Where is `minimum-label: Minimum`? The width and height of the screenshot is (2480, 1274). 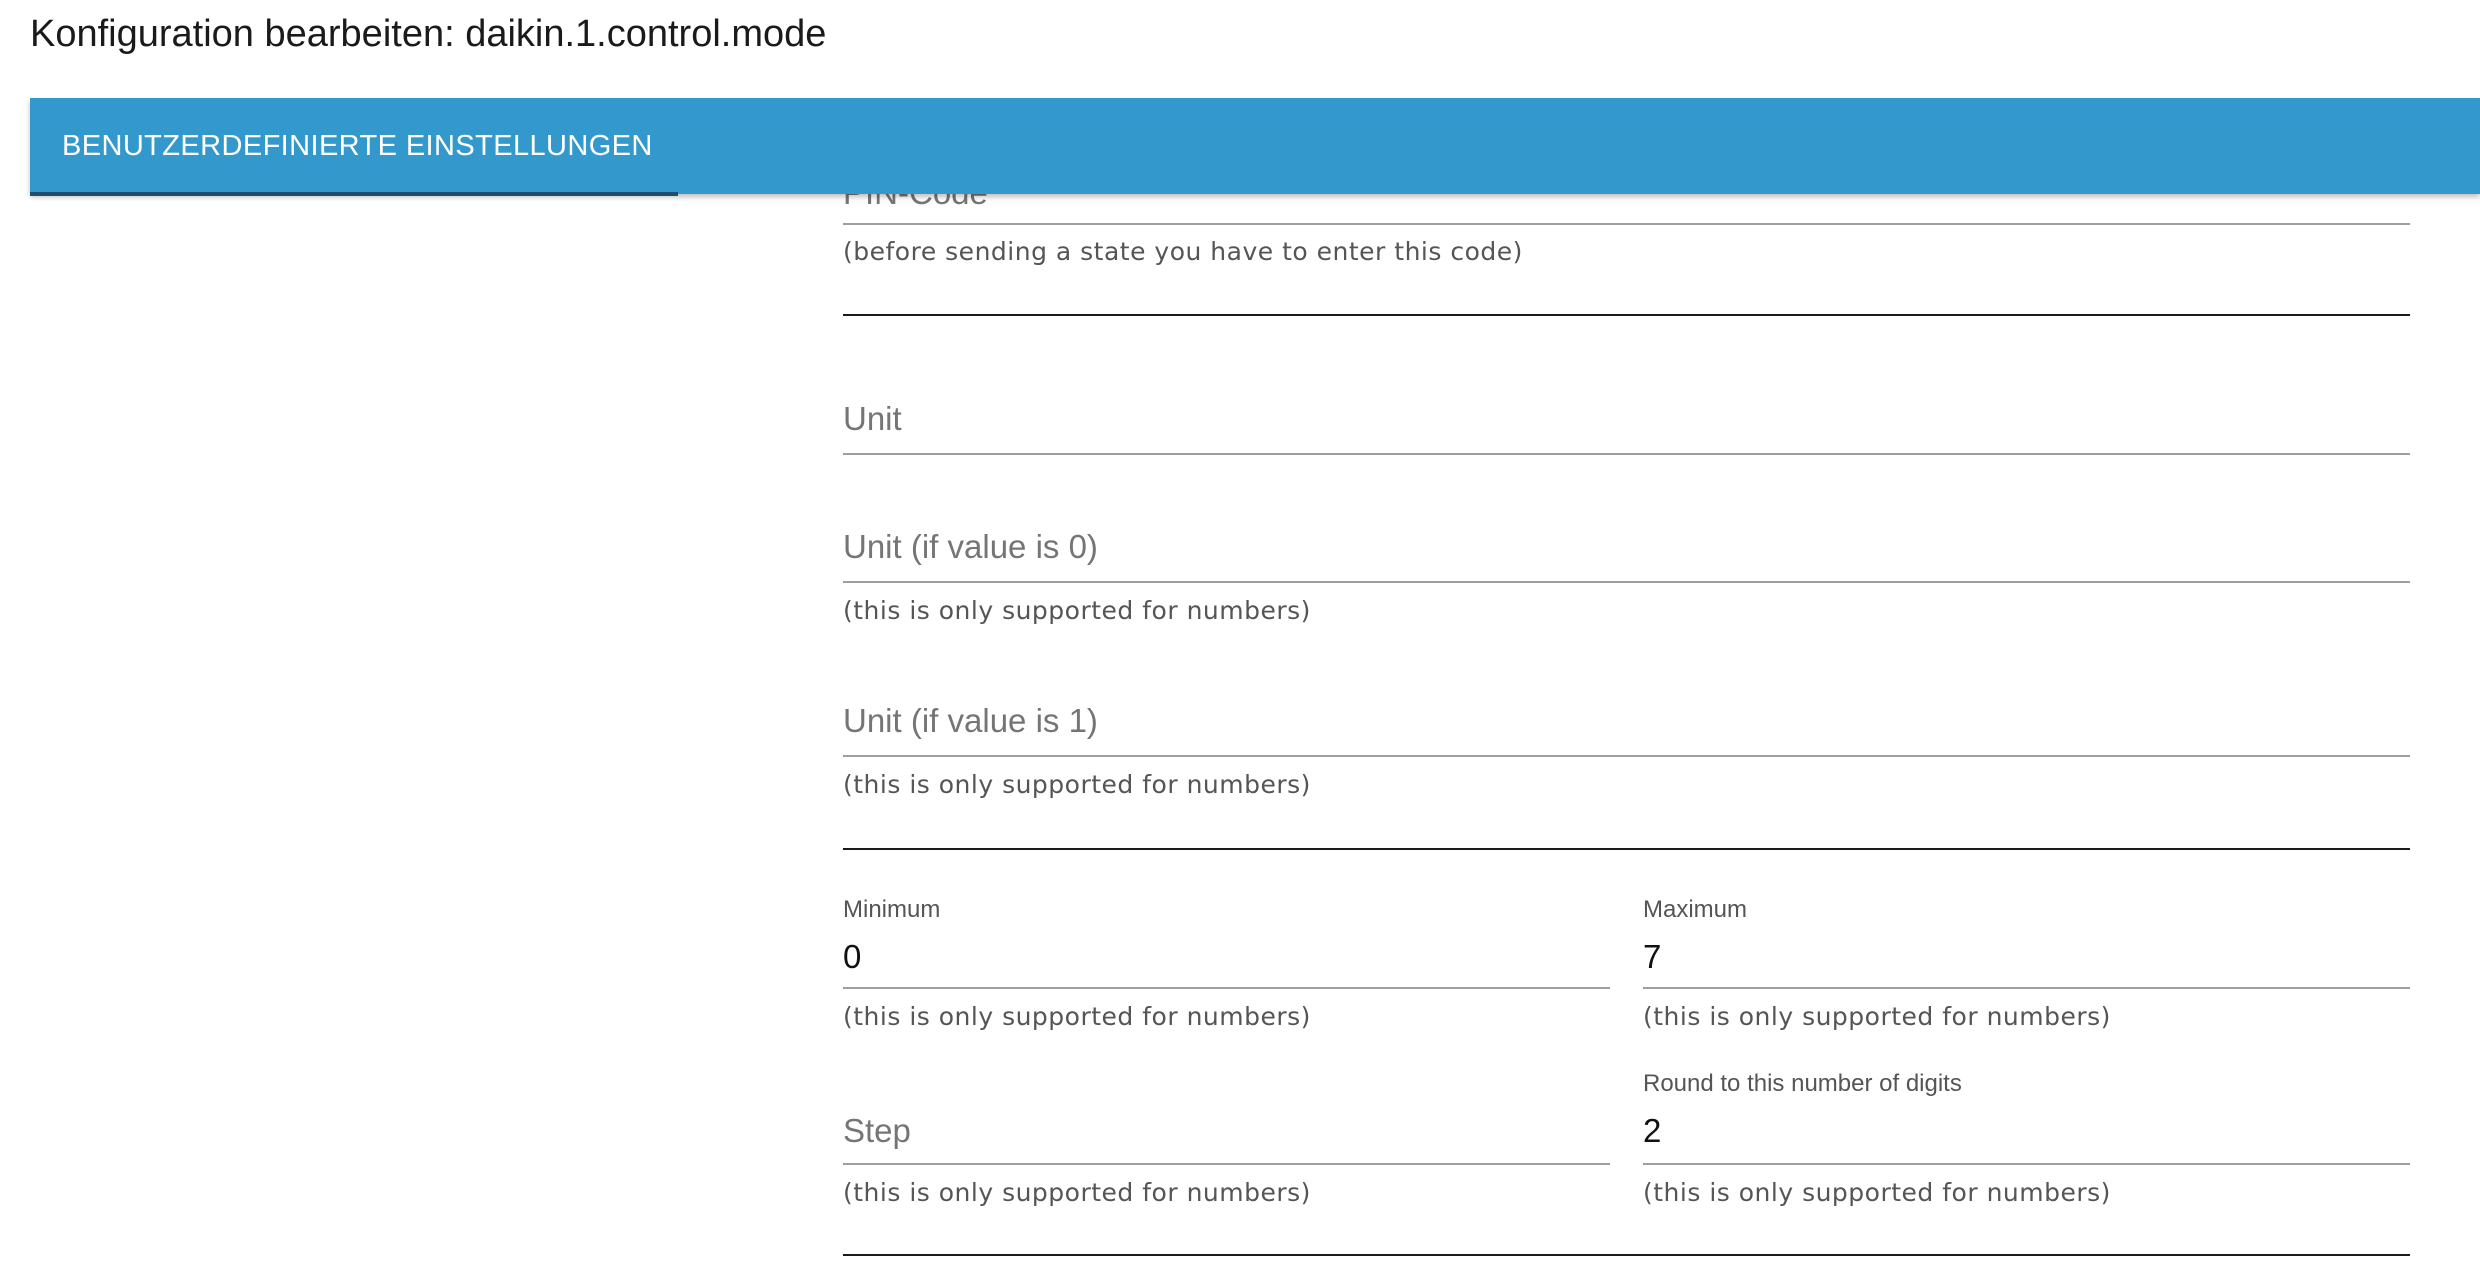 minimum-label: Minimum is located at coordinates (892, 909).